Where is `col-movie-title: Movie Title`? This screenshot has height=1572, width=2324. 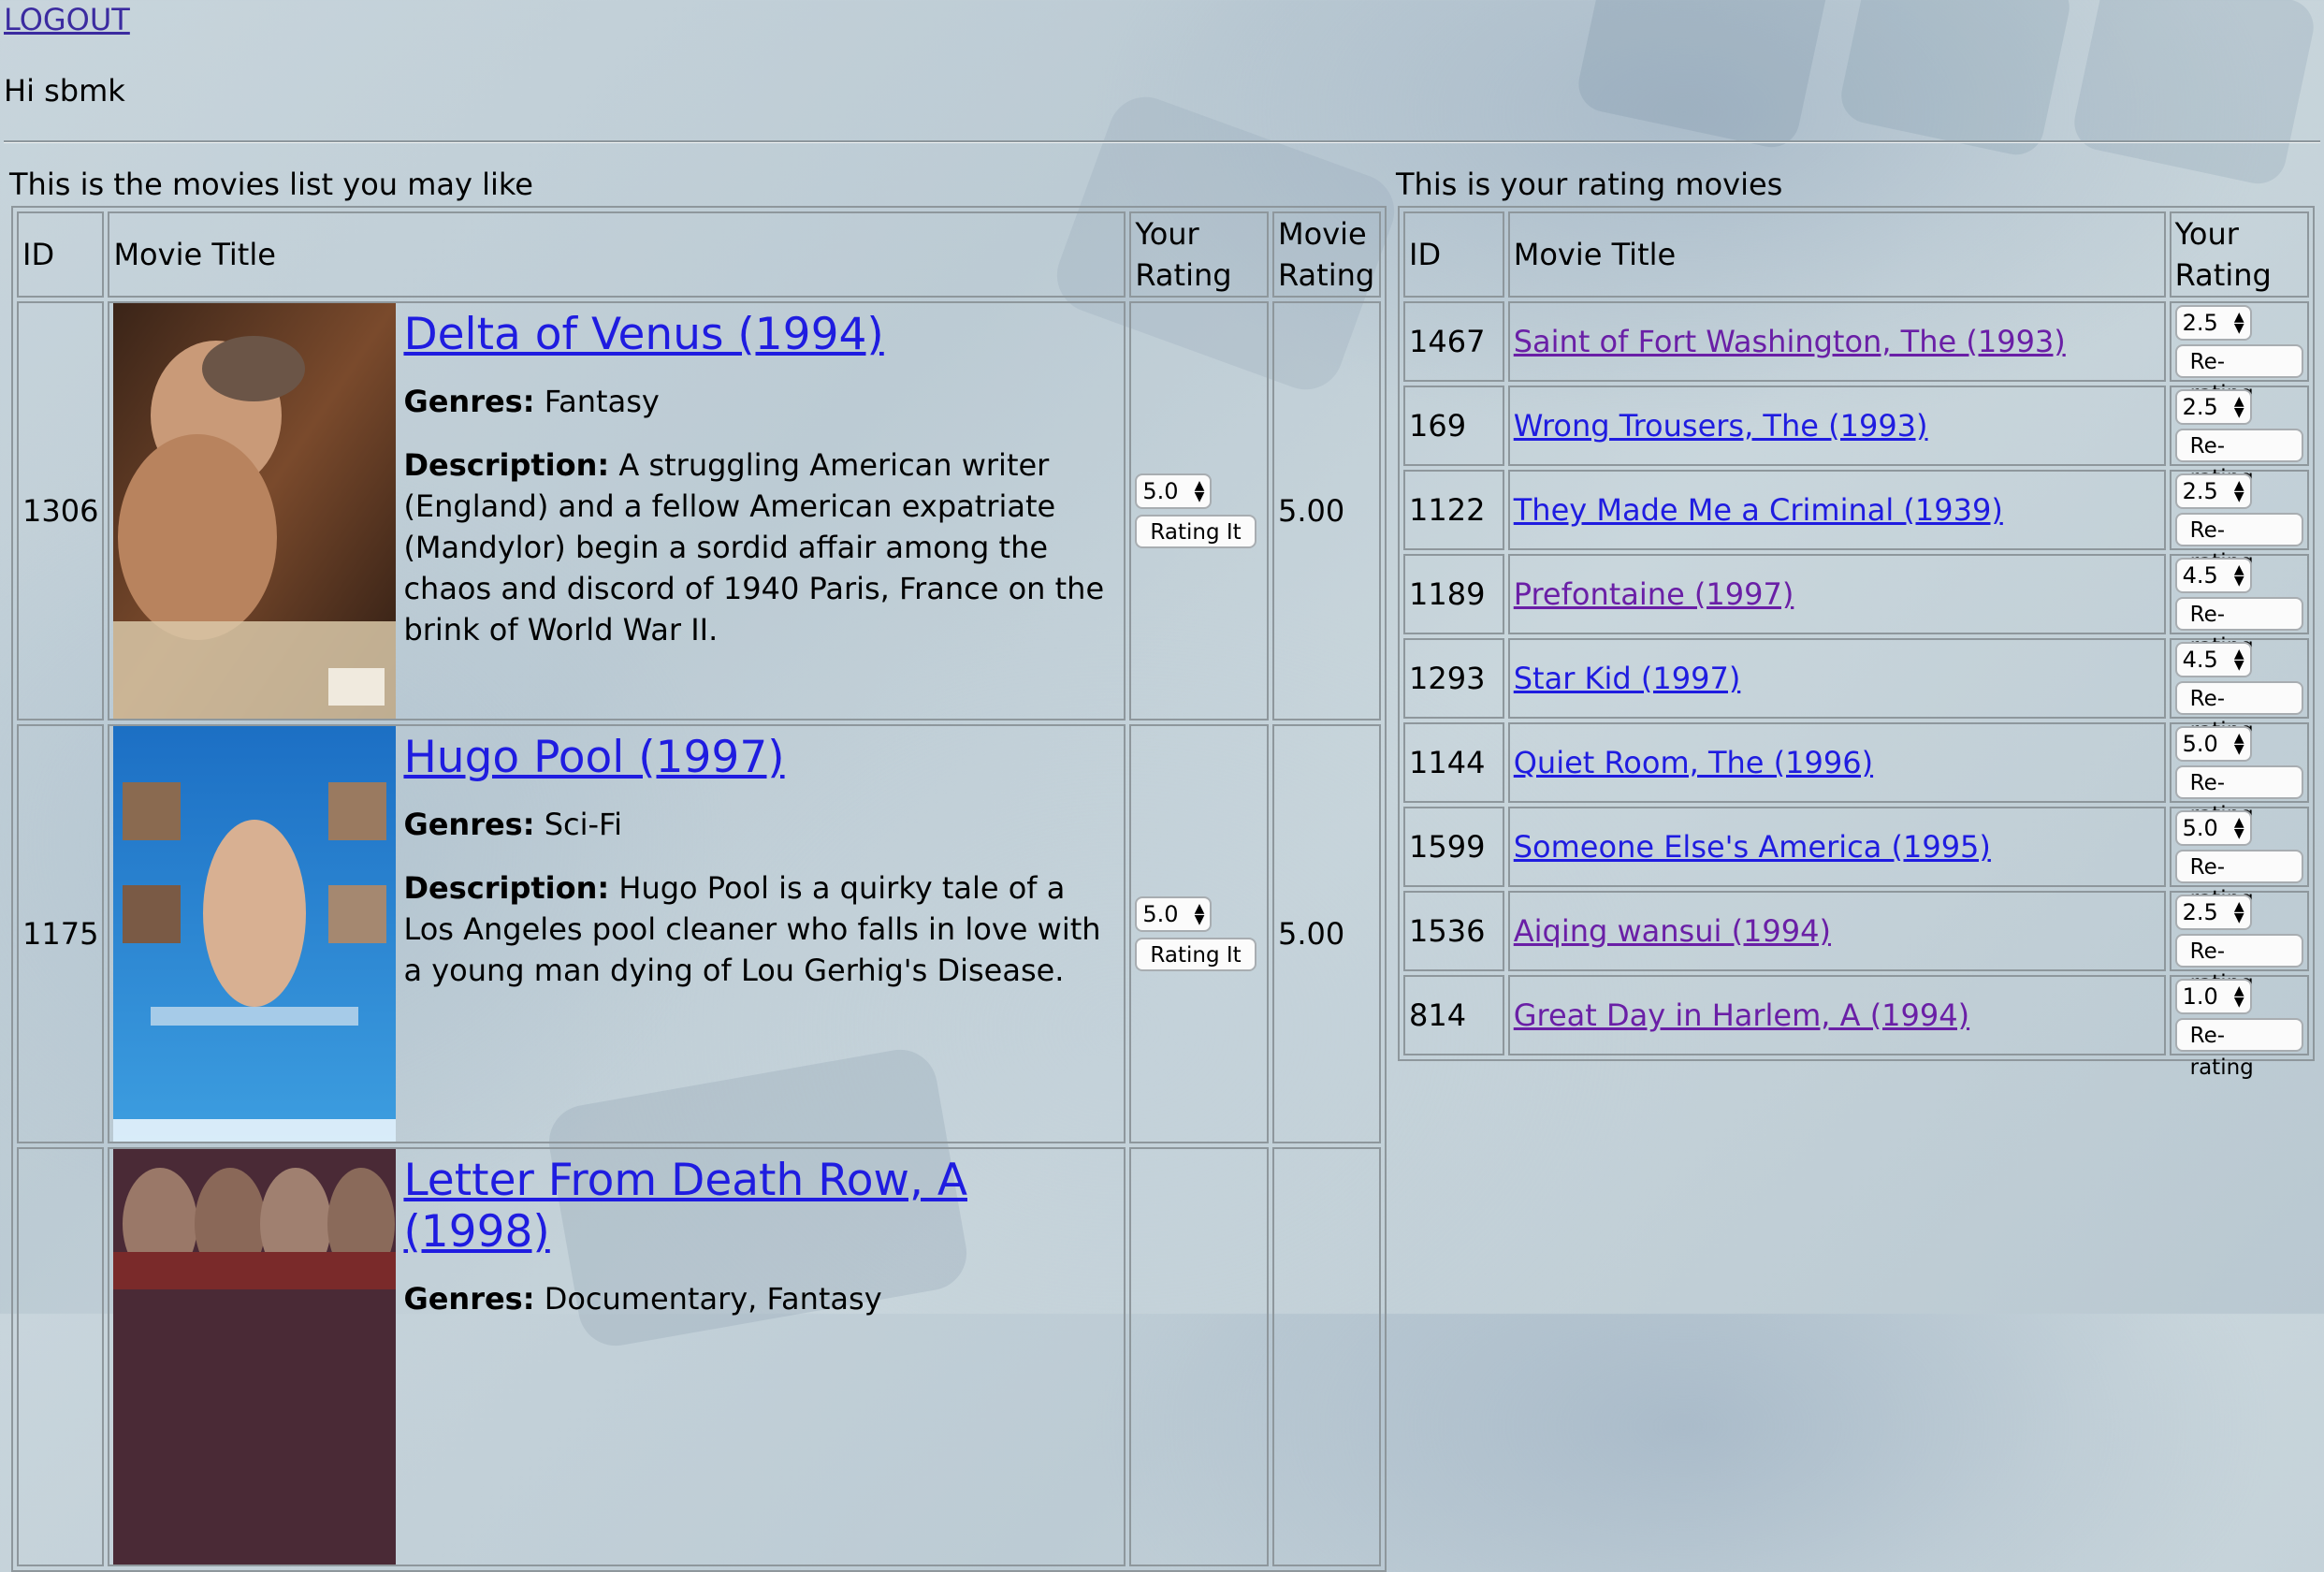
col-movie-title: Movie Title is located at coordinates (617, 254).